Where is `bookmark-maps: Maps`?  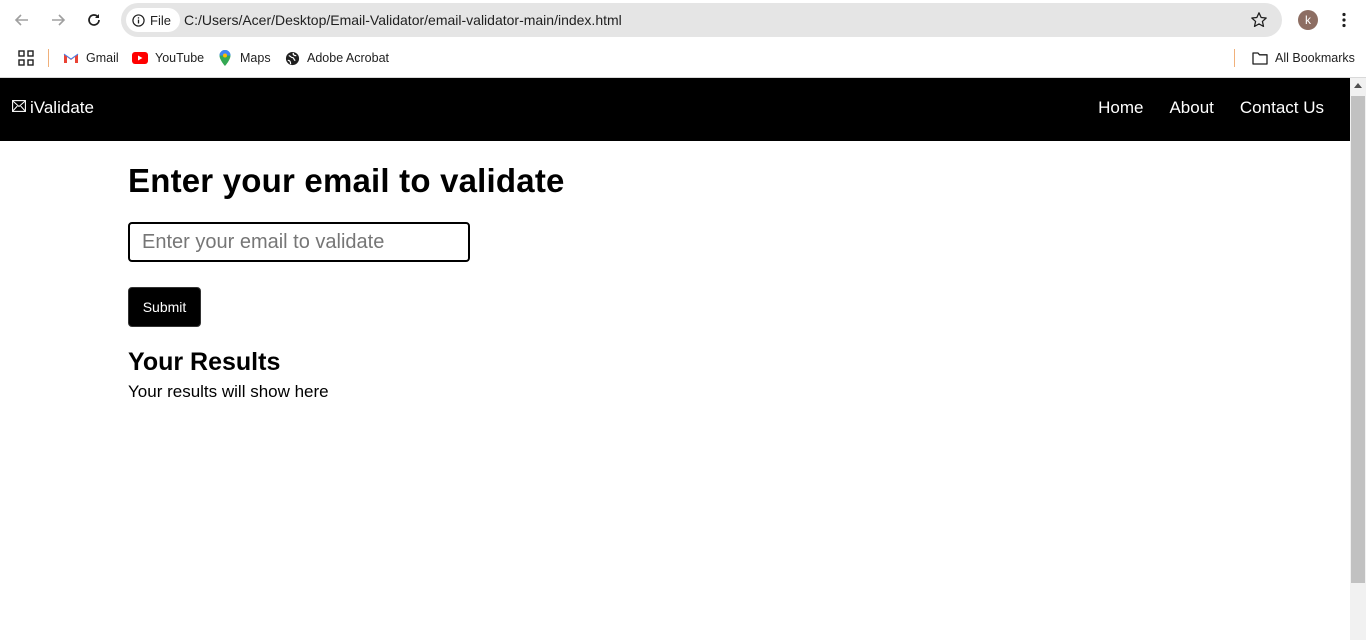 bookmark-maps: Maps is located at coordinates (244, 58).